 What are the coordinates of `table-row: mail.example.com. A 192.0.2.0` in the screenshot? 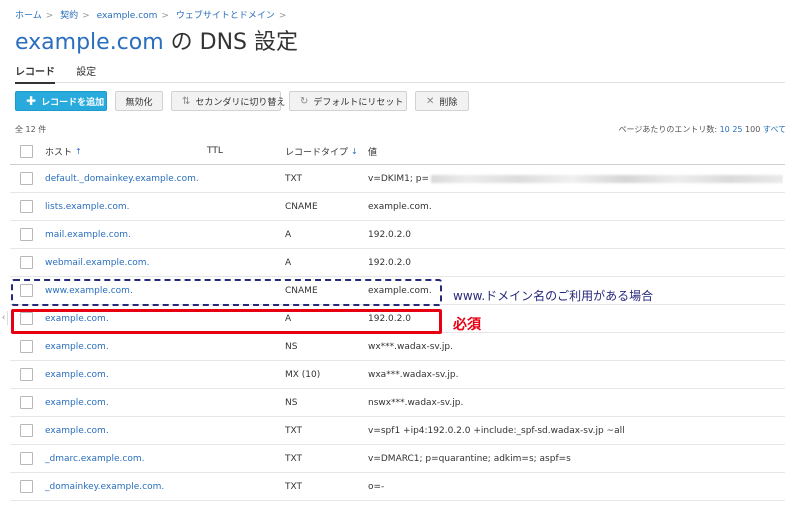 It's located at (397, 235).